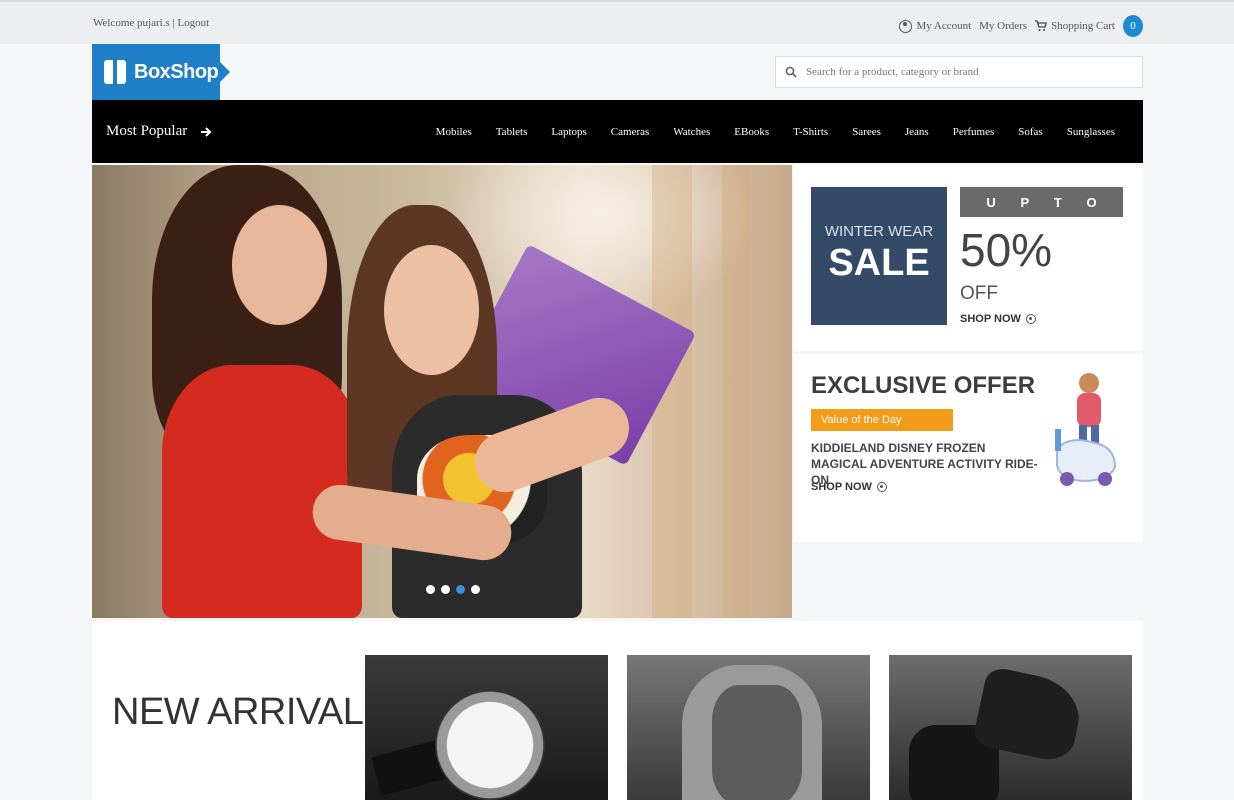  Describe the element at coordinates (757, 742) in the screenshot. I see `jacket-detail` at that location.